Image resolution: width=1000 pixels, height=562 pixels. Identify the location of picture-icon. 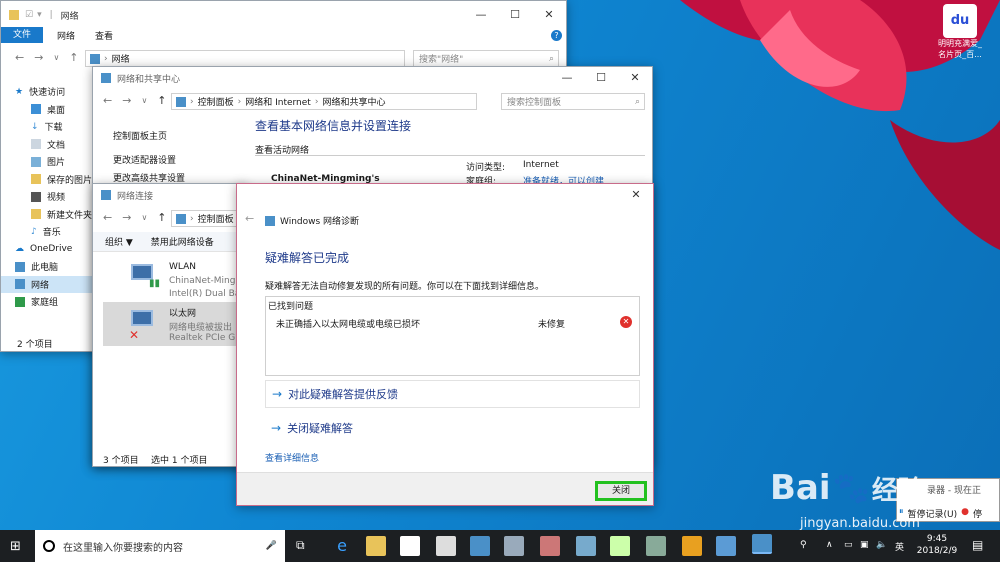
(36, 161).